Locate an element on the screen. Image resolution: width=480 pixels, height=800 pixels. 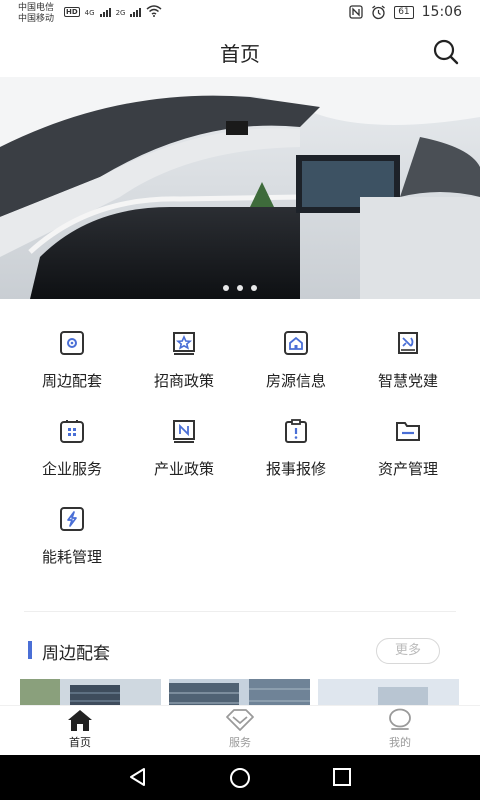
home-icon is located at coordinates (80, 720).